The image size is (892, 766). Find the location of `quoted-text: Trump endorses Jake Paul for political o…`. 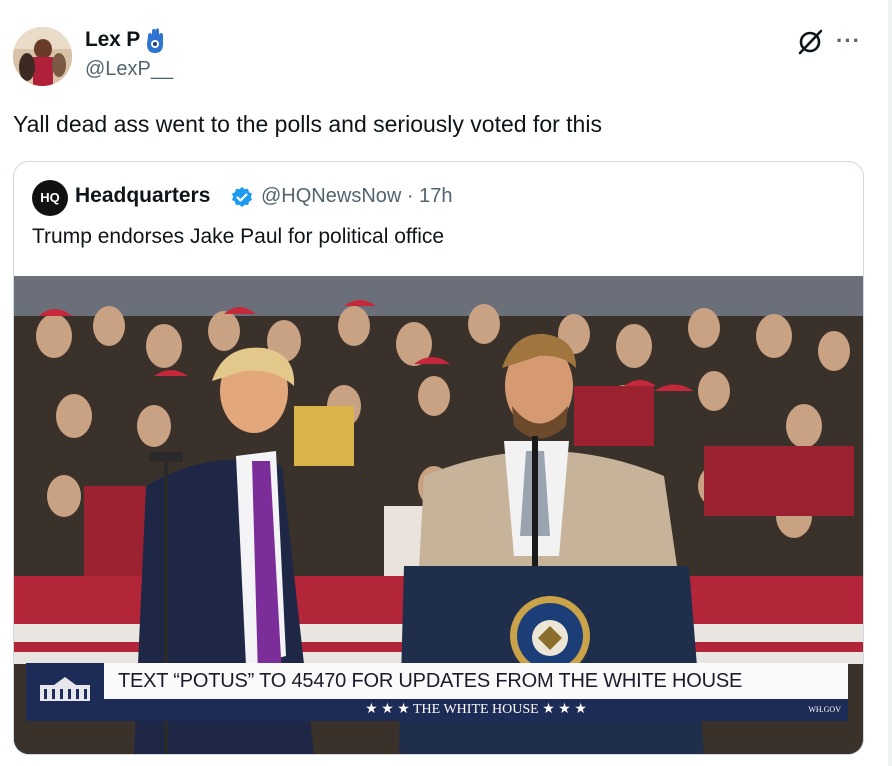

quoted-text: Trump endorses Jake Paul for political o… is located at coordinates (238, 236).